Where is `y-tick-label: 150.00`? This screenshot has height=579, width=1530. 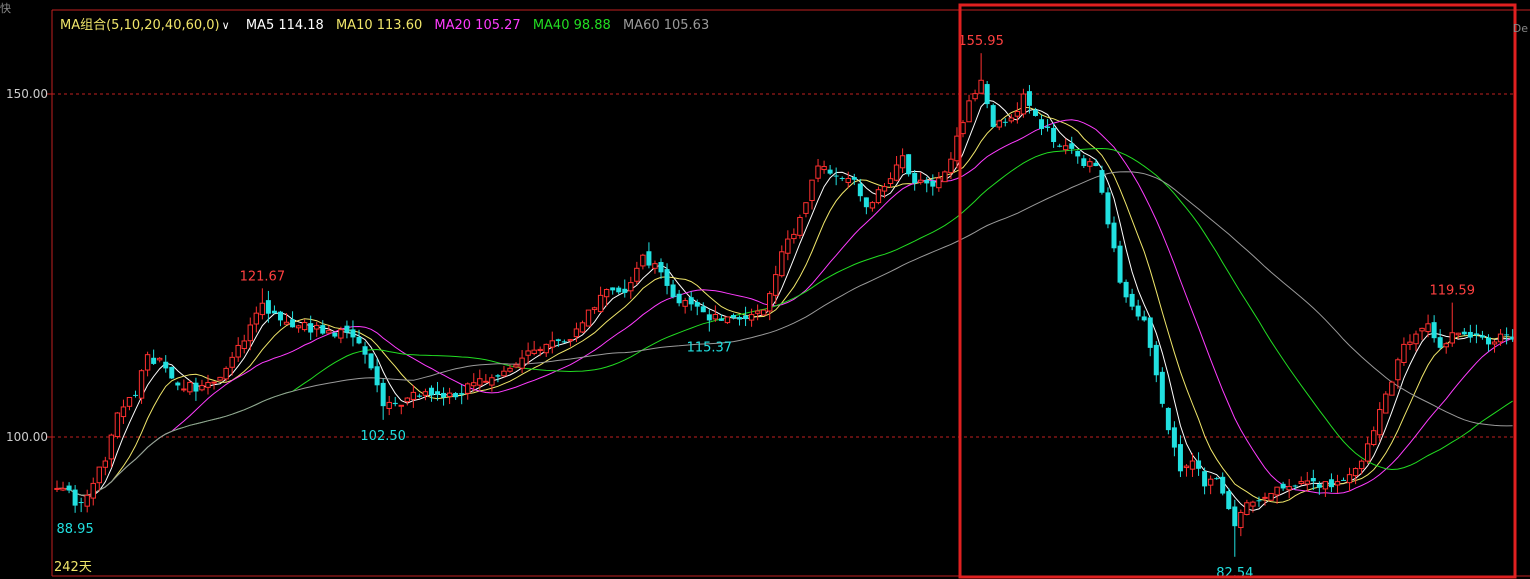 y-tick-label: 150.00 is located at coordinates (27, 94).